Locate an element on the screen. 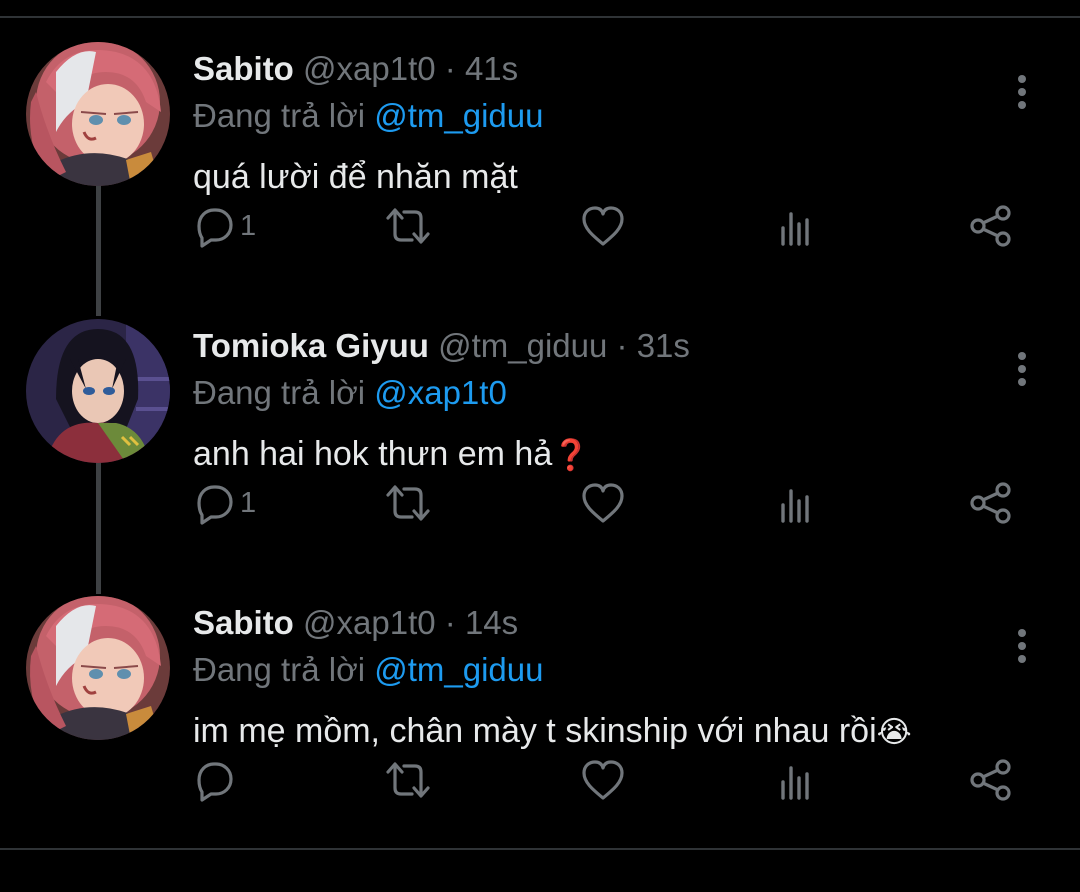 The height and width of the screenshot is (892, 1080). timestamp: 41s is located at coordinates (491, 68).